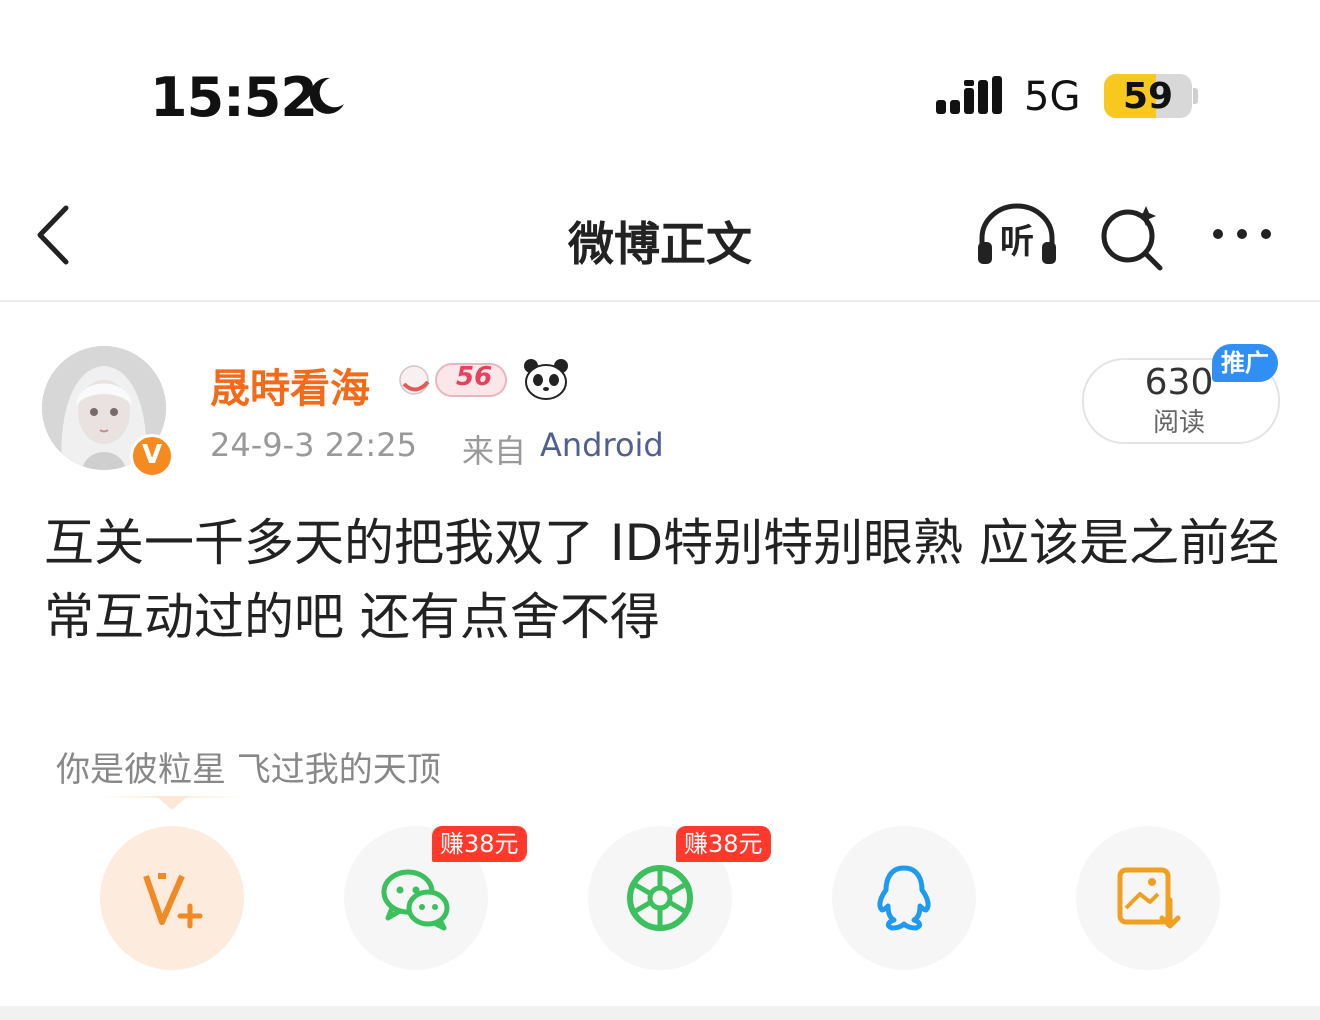 Image resolution: width=1320 pixels, height=1020 pixels. I want to click on share-qq-button, so click(904, 898).